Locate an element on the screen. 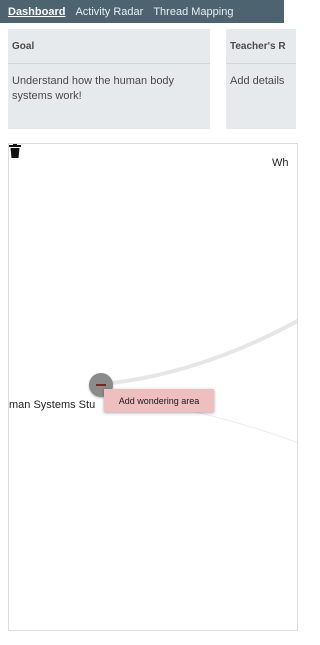 This screenshot has width=320, height=645. thread-connections is located at coordinates (198, 381).